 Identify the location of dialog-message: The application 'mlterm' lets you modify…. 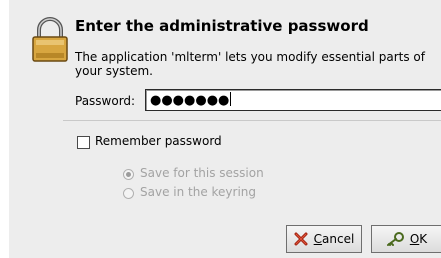
(250, 64).